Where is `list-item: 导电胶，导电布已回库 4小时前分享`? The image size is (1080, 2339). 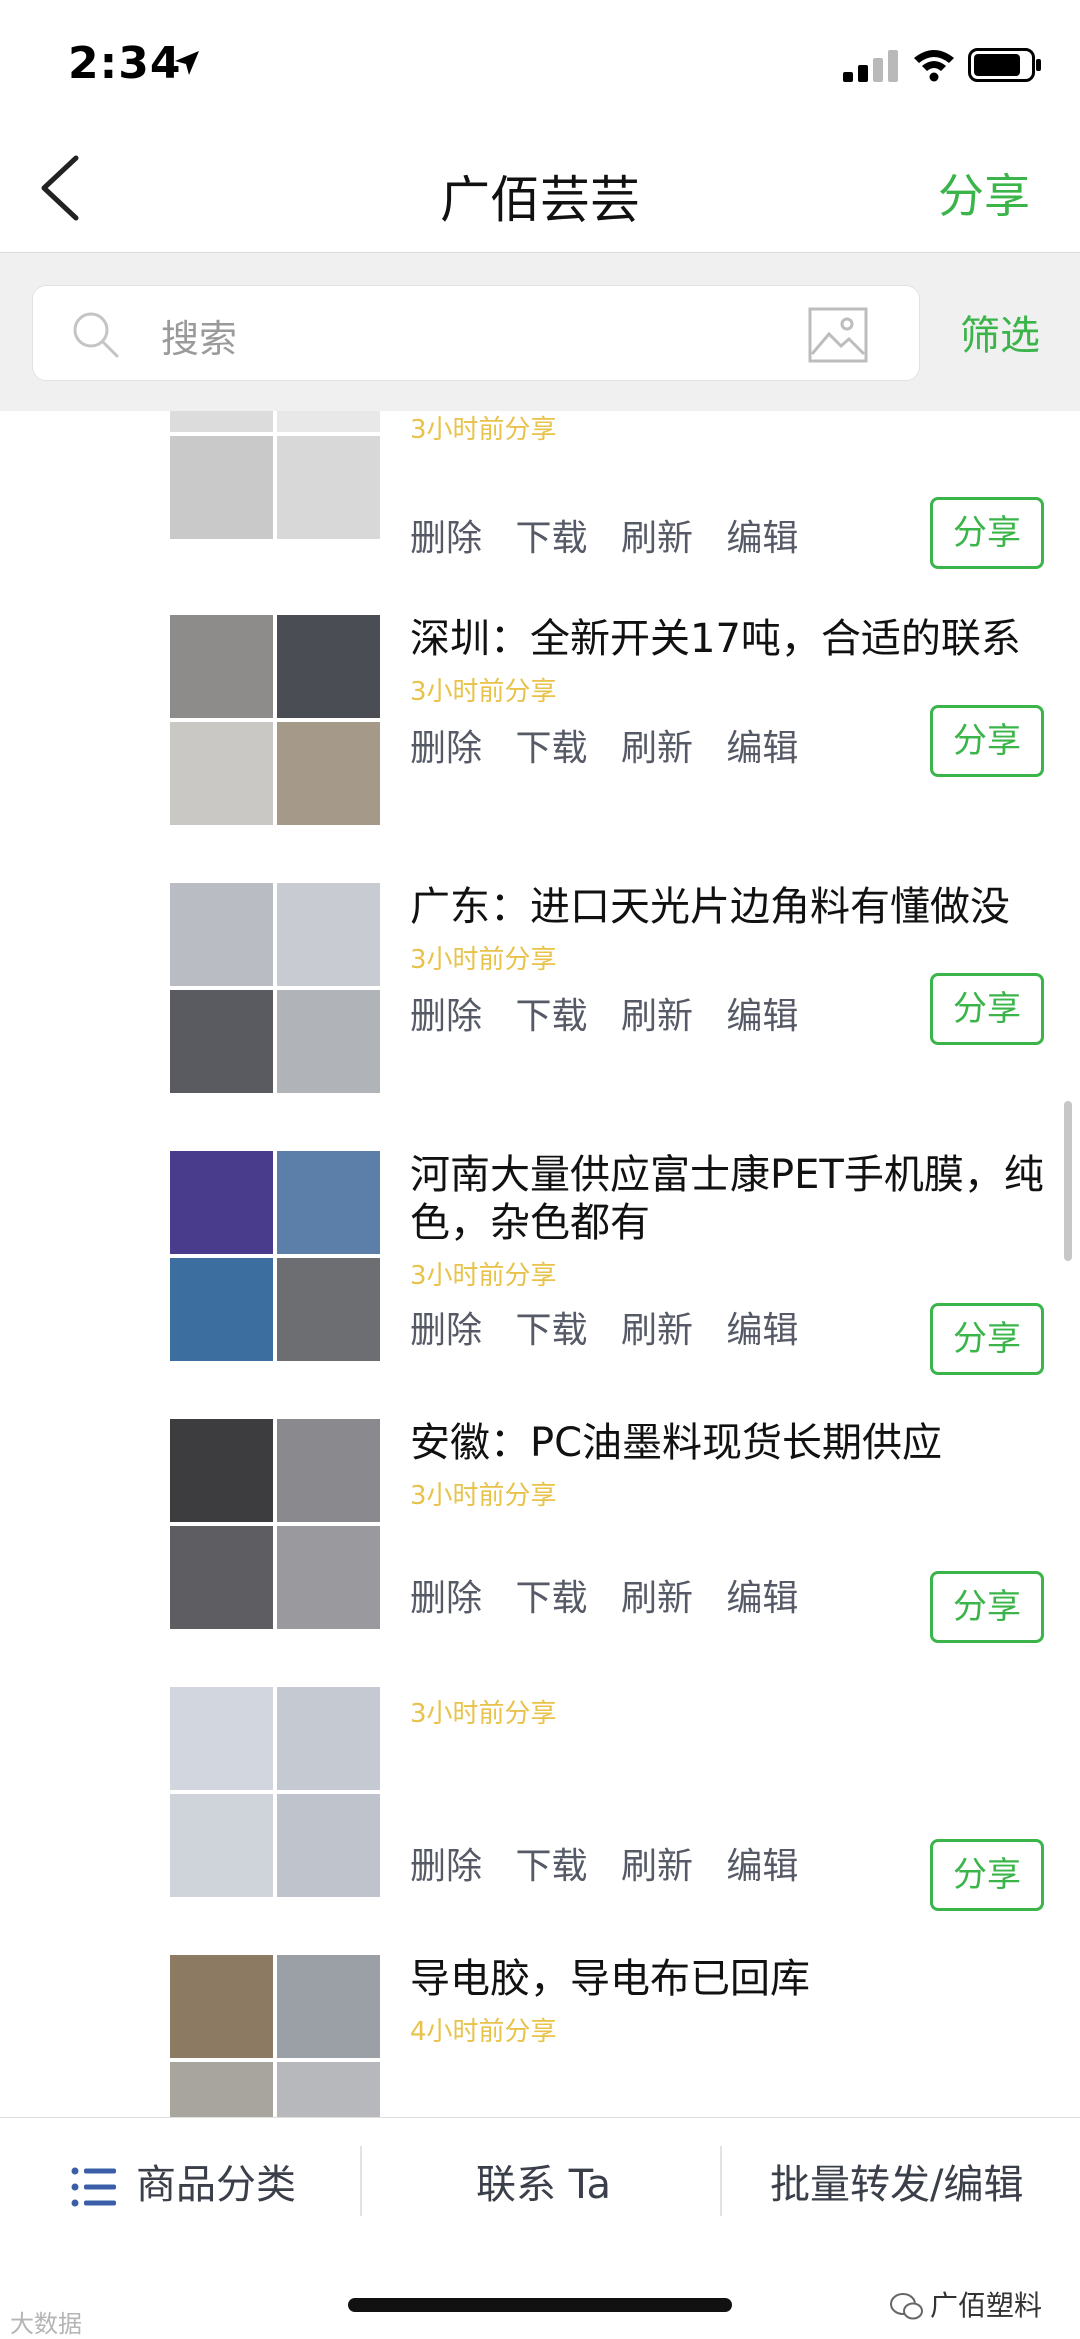
list-item: 导电胶，导电布已回库 4小时前分享 is located at coordinates (540, 2036).